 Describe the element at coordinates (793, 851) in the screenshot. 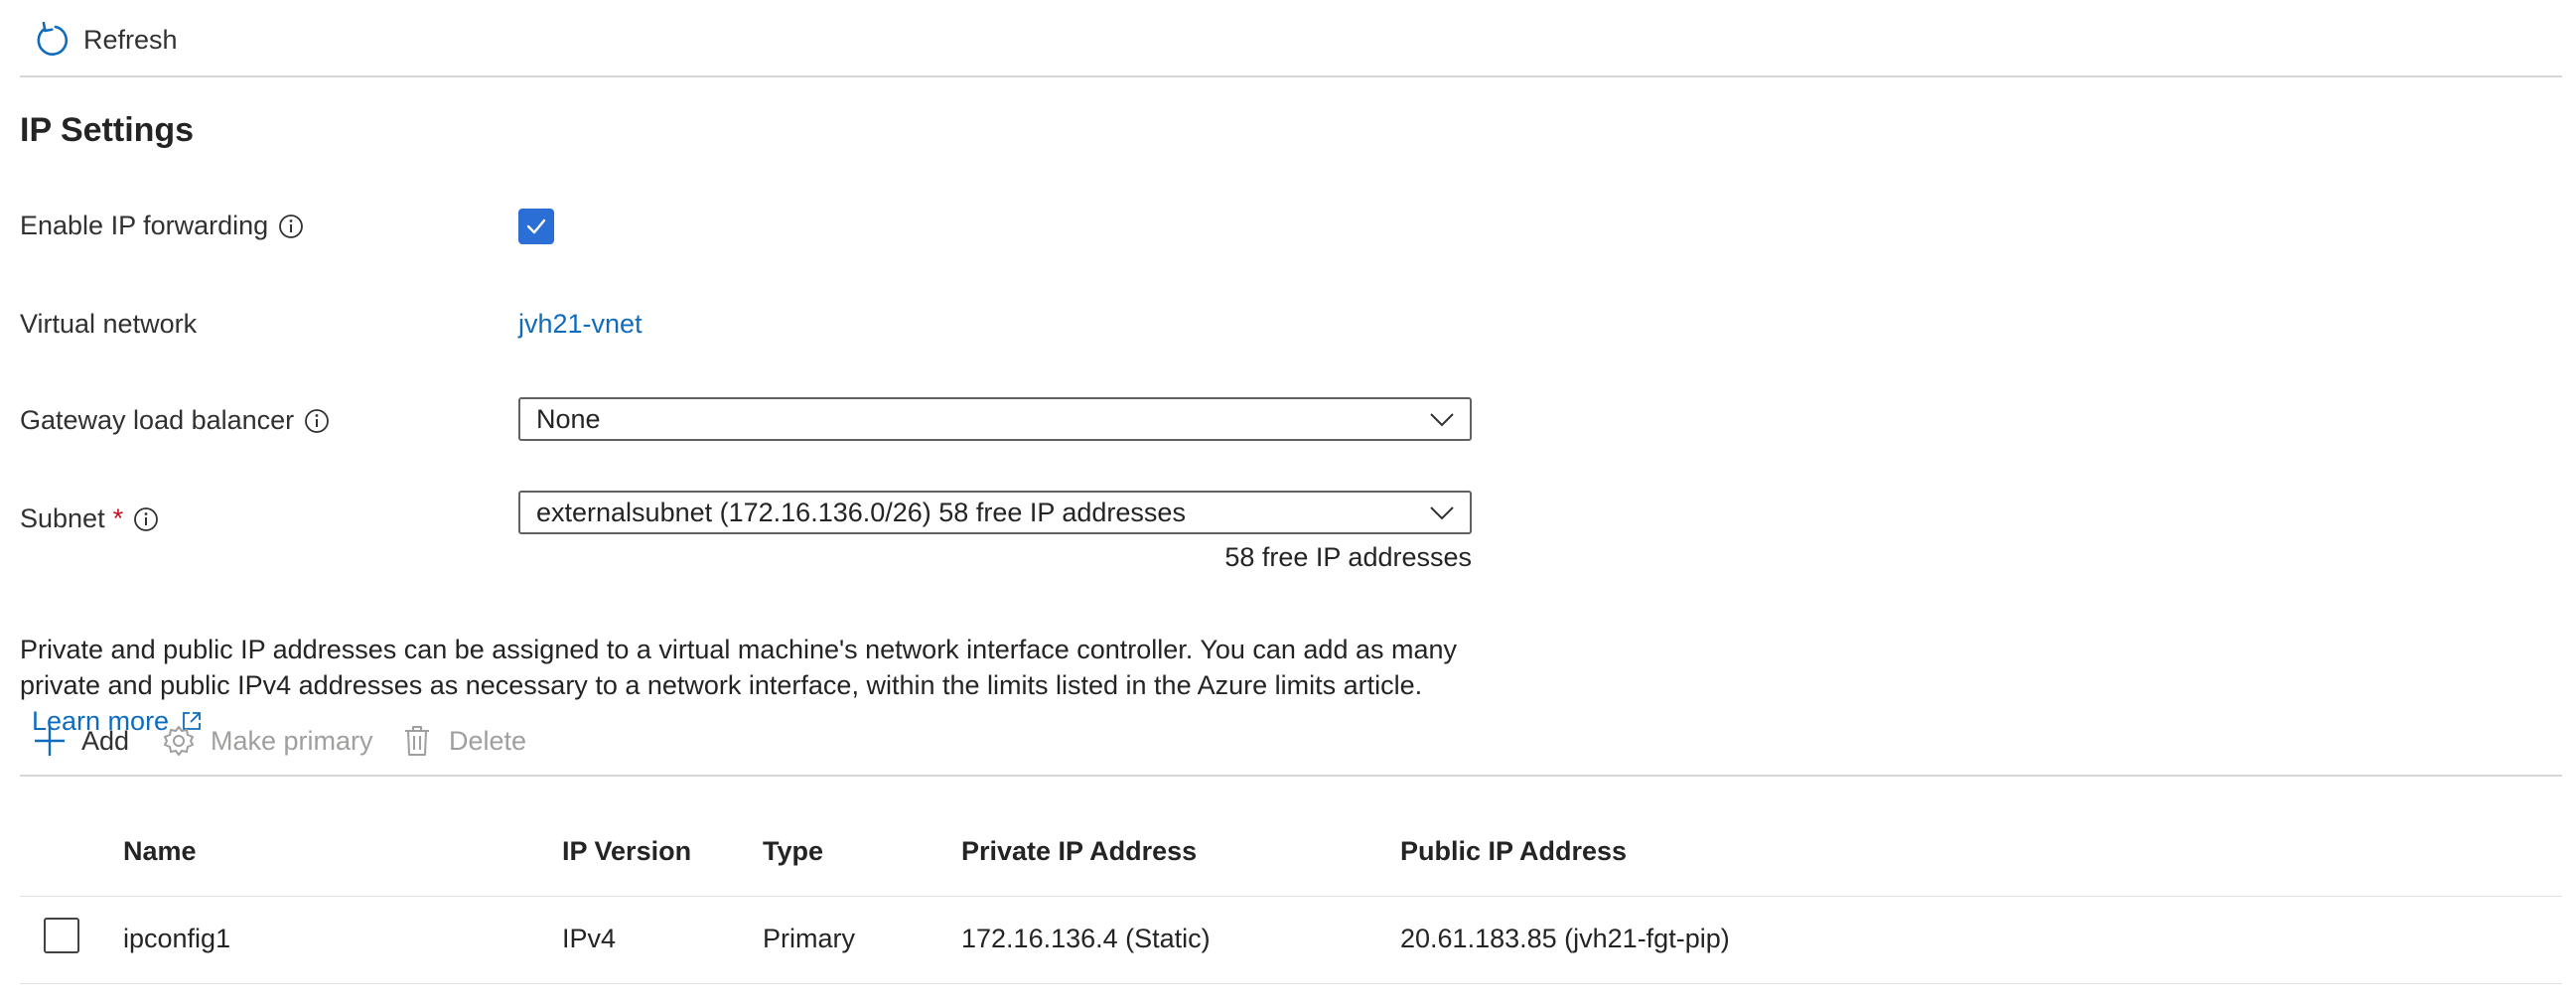

I see `column-header-type: Type` at that location.